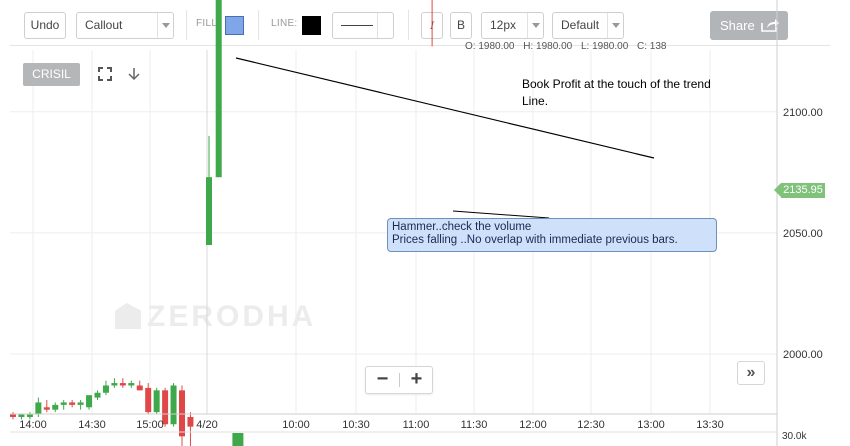 This screenshot has width=850, height=446. What do you see at coordinates (105, 74) in the screenshot?
I see `fullscreen-icon` at bounding box center [105, 74].